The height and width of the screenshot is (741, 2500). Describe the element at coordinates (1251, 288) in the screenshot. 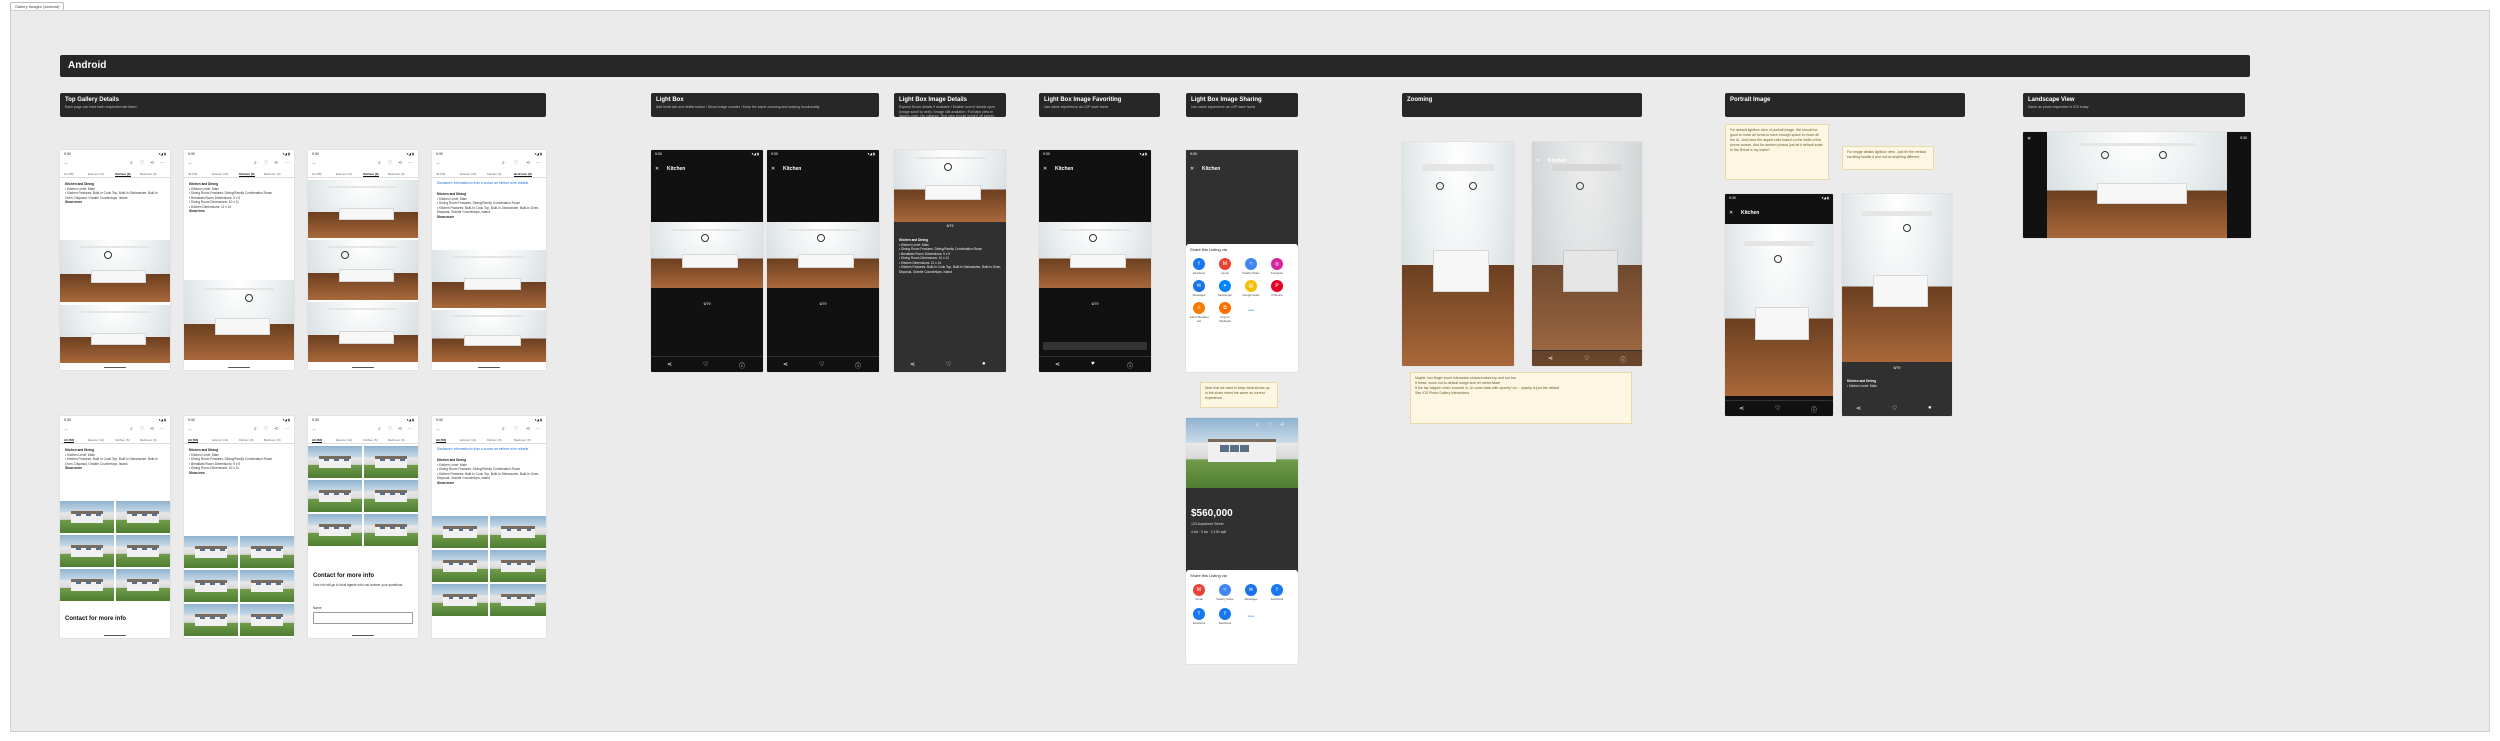

I see `share-app-notes: ▤ Google Notes` at that location.